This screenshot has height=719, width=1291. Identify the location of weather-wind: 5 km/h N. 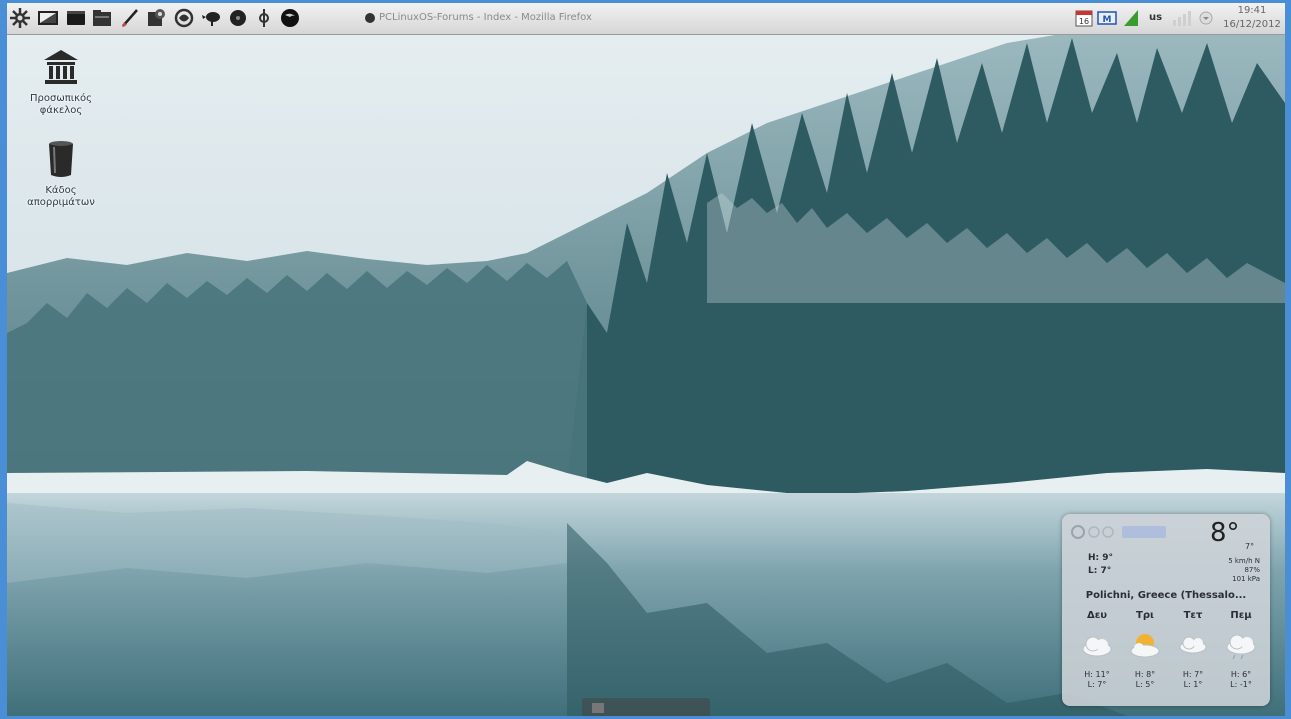
(1244, 561).